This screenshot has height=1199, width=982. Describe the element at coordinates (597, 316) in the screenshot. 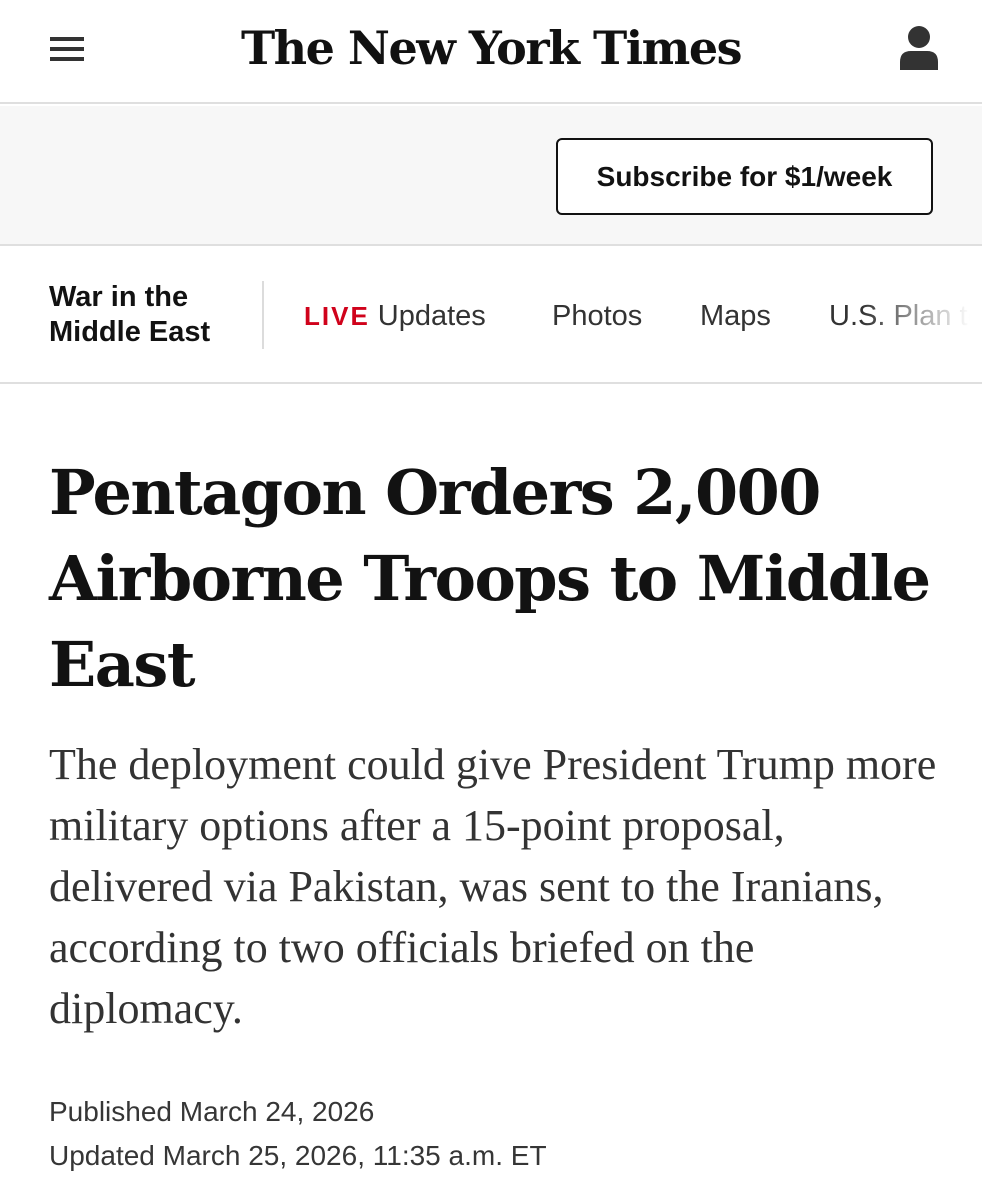

I see `nav-item-photos: Photos` at that location.